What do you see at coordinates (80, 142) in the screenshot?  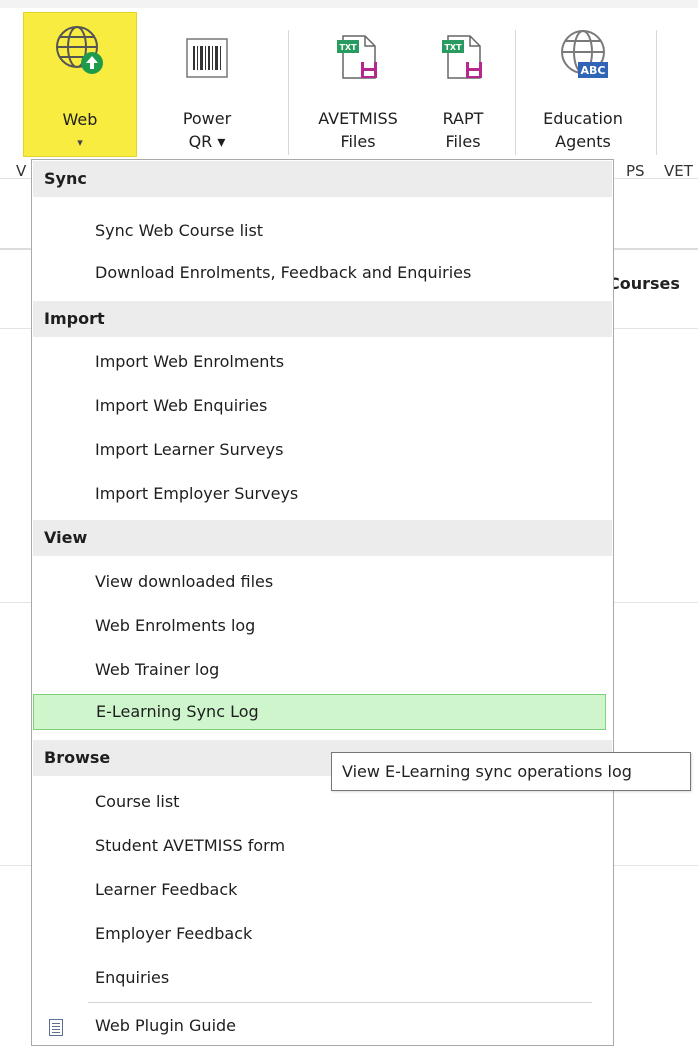 I see `chevron-down-icon: ▾` at bounding box center [80, 142].